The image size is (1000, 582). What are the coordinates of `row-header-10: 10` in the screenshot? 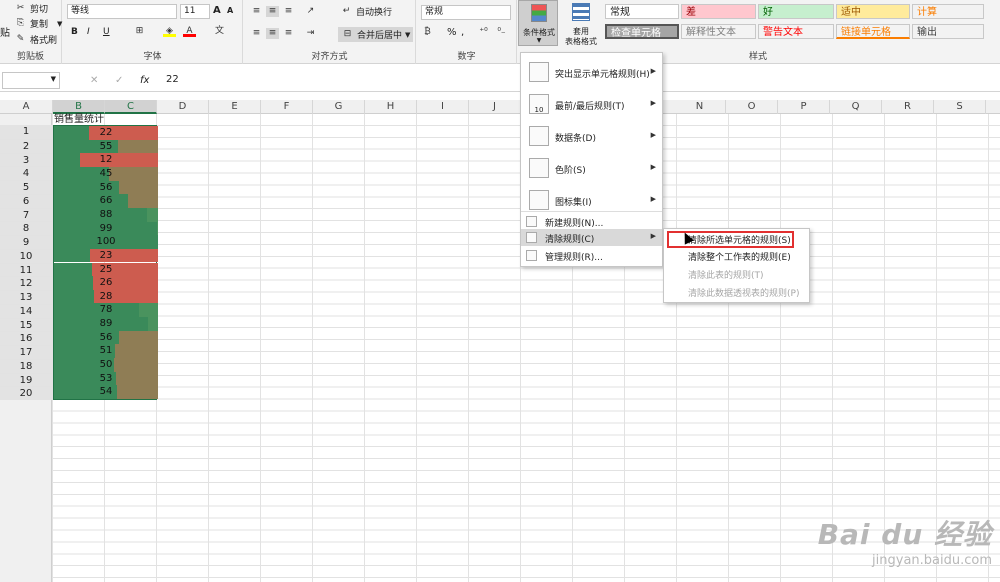 It's located at (26, 255).